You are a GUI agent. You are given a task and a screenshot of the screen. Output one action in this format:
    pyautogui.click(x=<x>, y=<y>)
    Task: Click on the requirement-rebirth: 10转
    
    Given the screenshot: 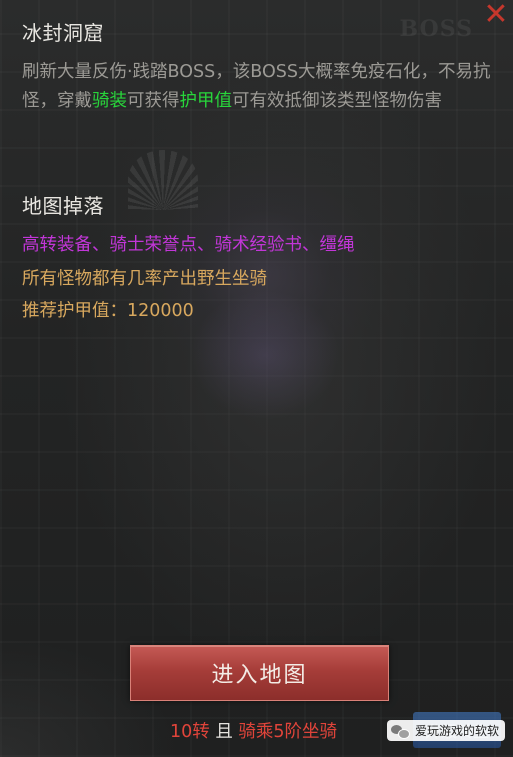 What is the action you would take?
    pyautogui.click(x=189, y=732)
    